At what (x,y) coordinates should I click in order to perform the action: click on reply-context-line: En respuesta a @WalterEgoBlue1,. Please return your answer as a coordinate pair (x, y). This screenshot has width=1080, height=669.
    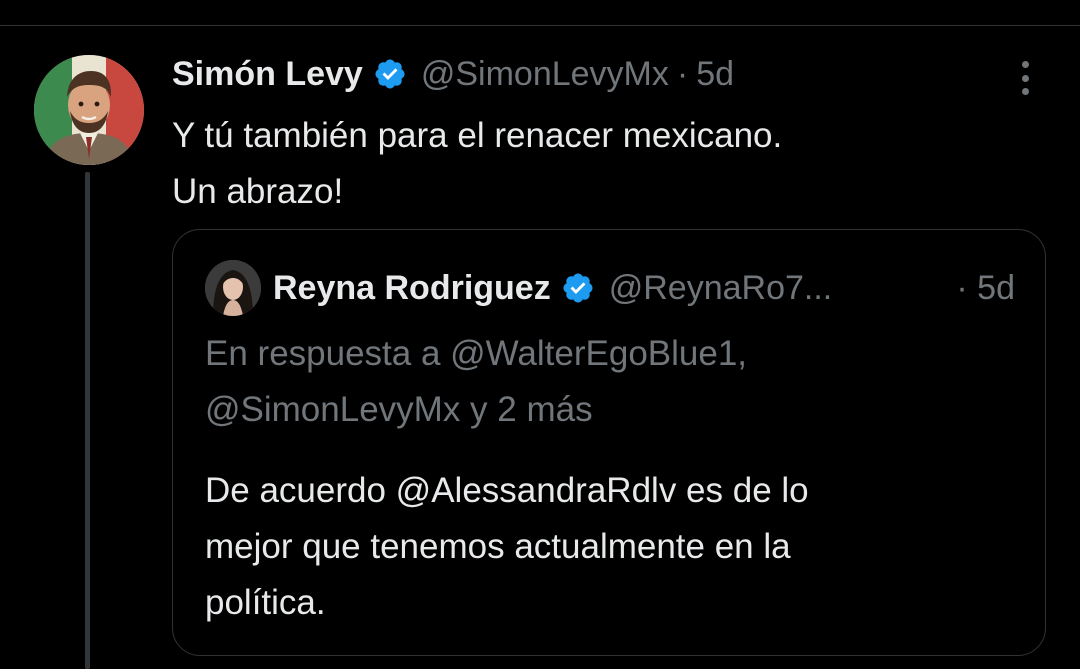
    Looking at the image, I should click on (615, 354).